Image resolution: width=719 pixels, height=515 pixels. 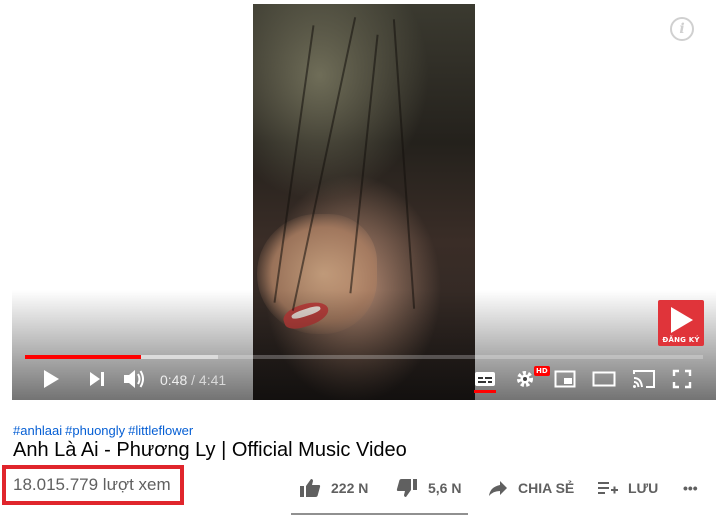 I want to click on subtitles-active-indicator, so click(x=485, y=391).